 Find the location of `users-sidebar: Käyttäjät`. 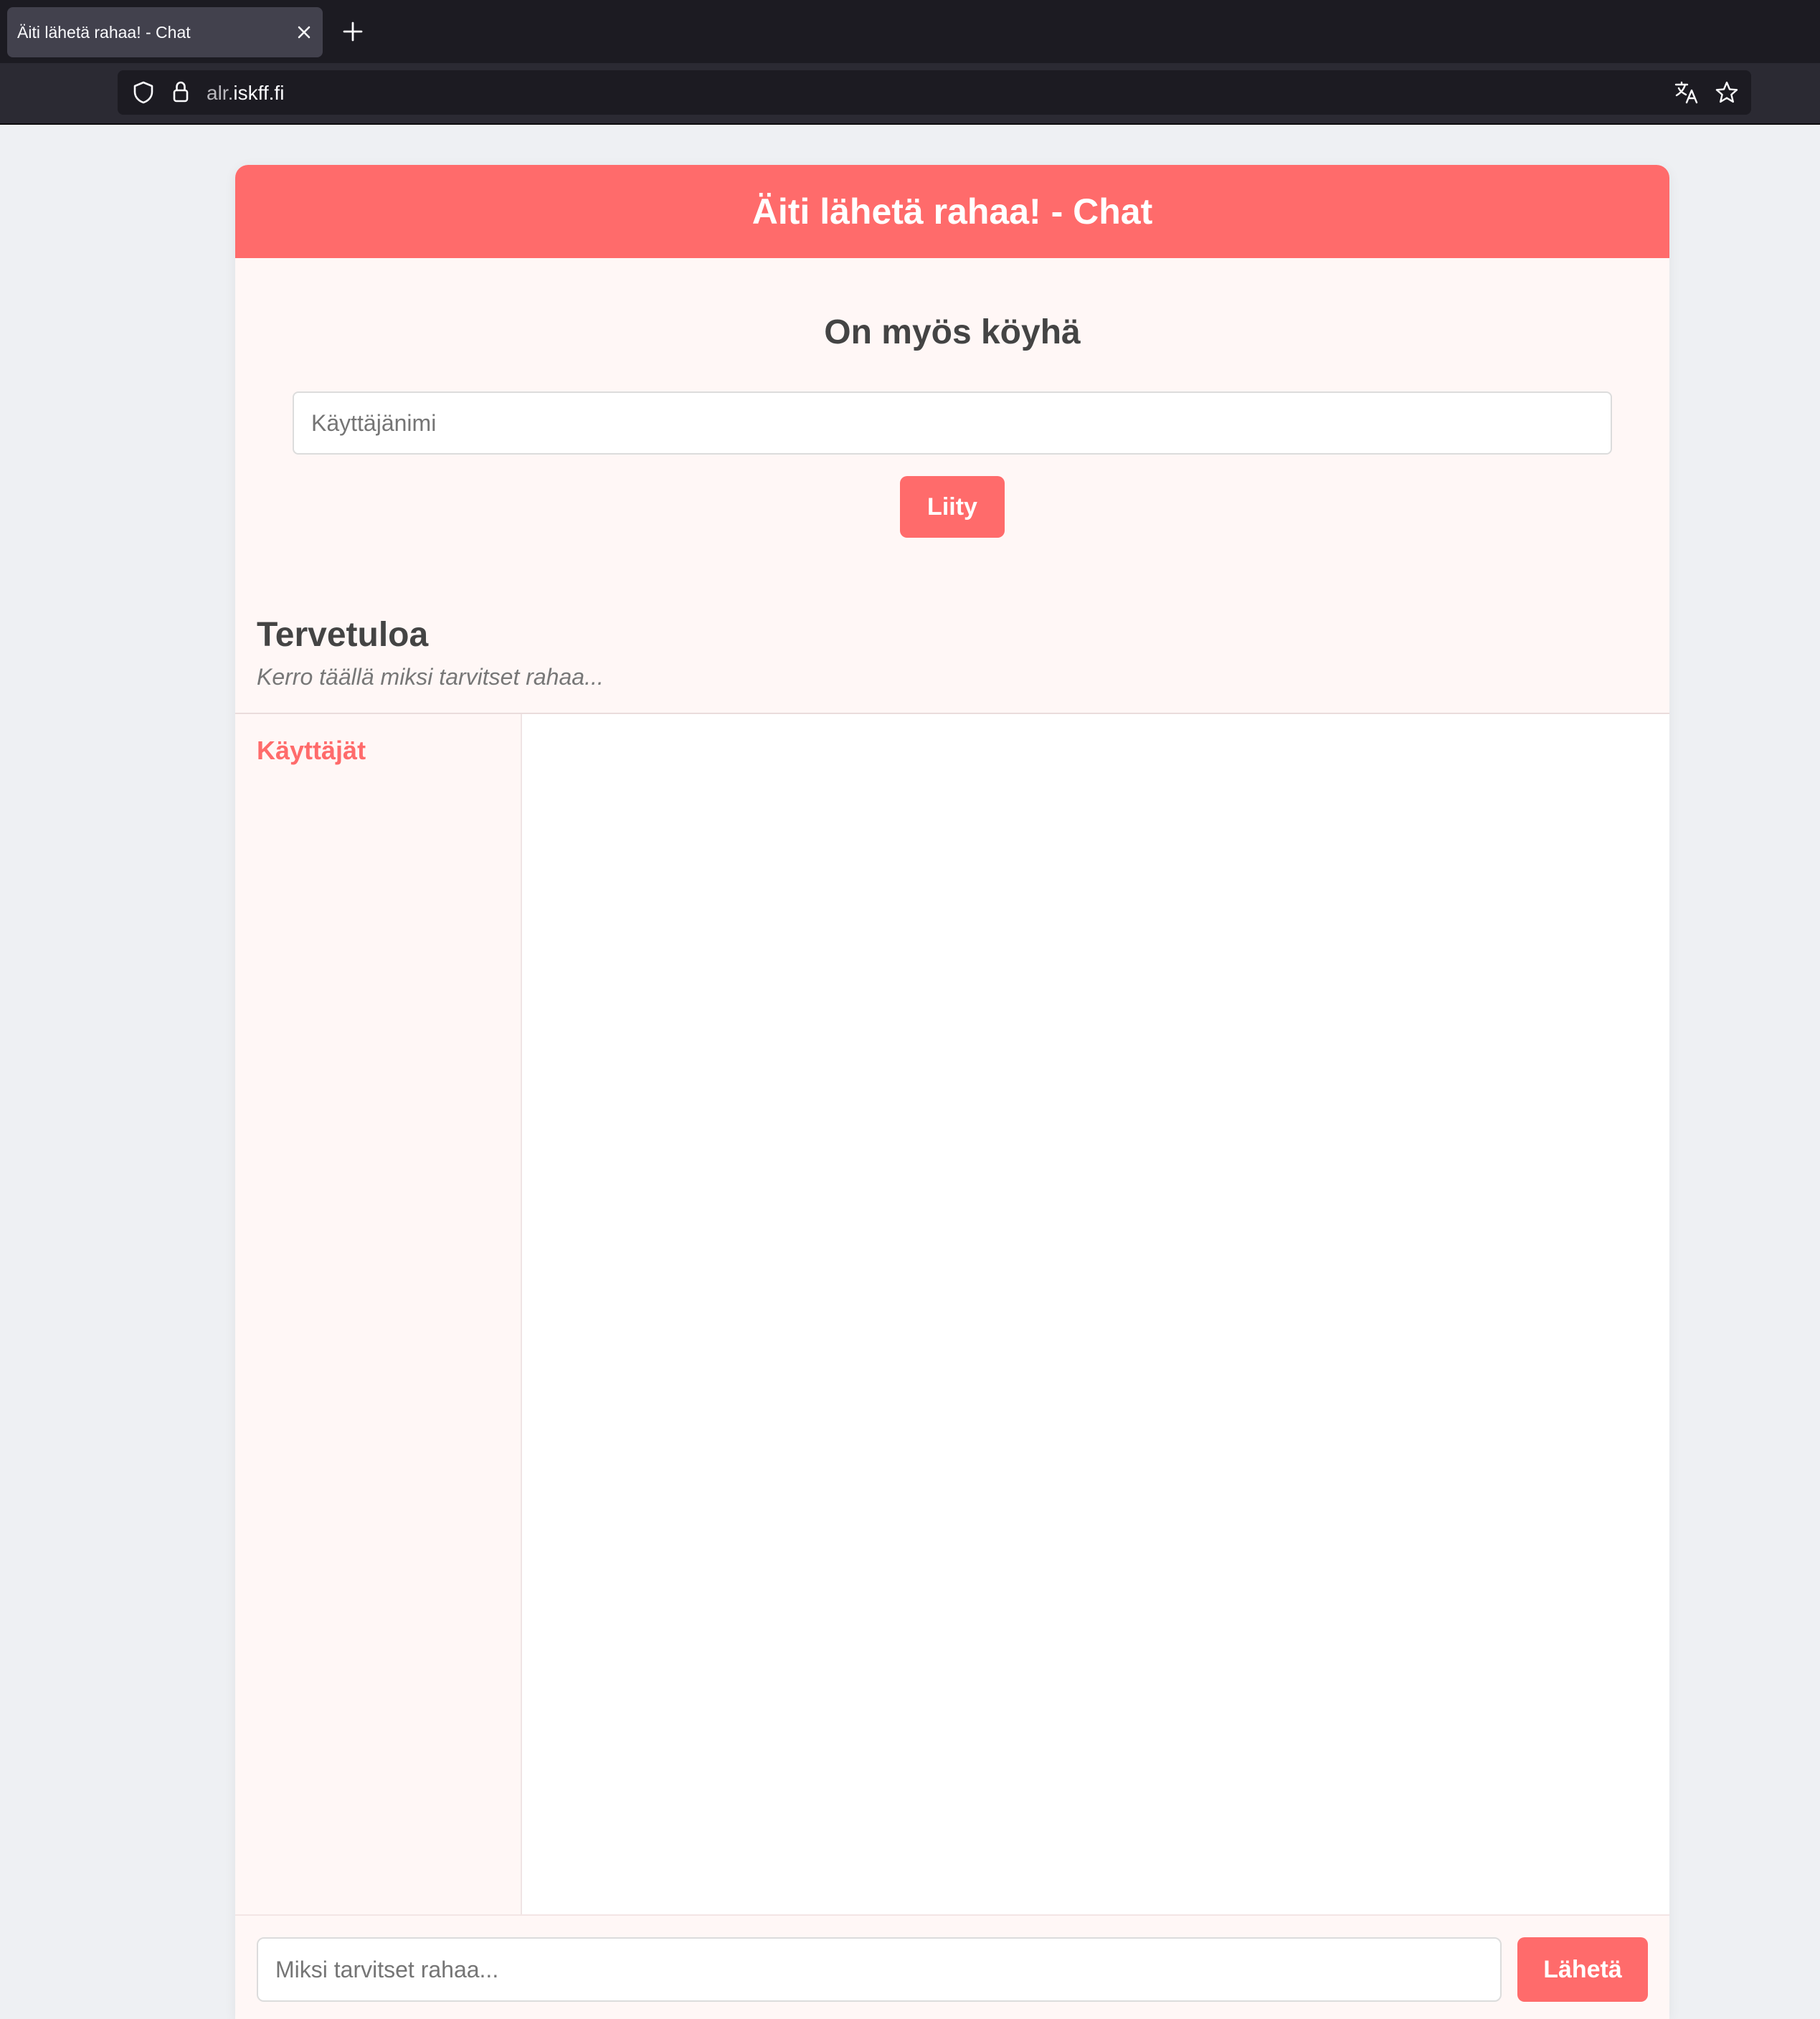

users-sidebar: Käyttäjät is located at coordinates (378, 1314).